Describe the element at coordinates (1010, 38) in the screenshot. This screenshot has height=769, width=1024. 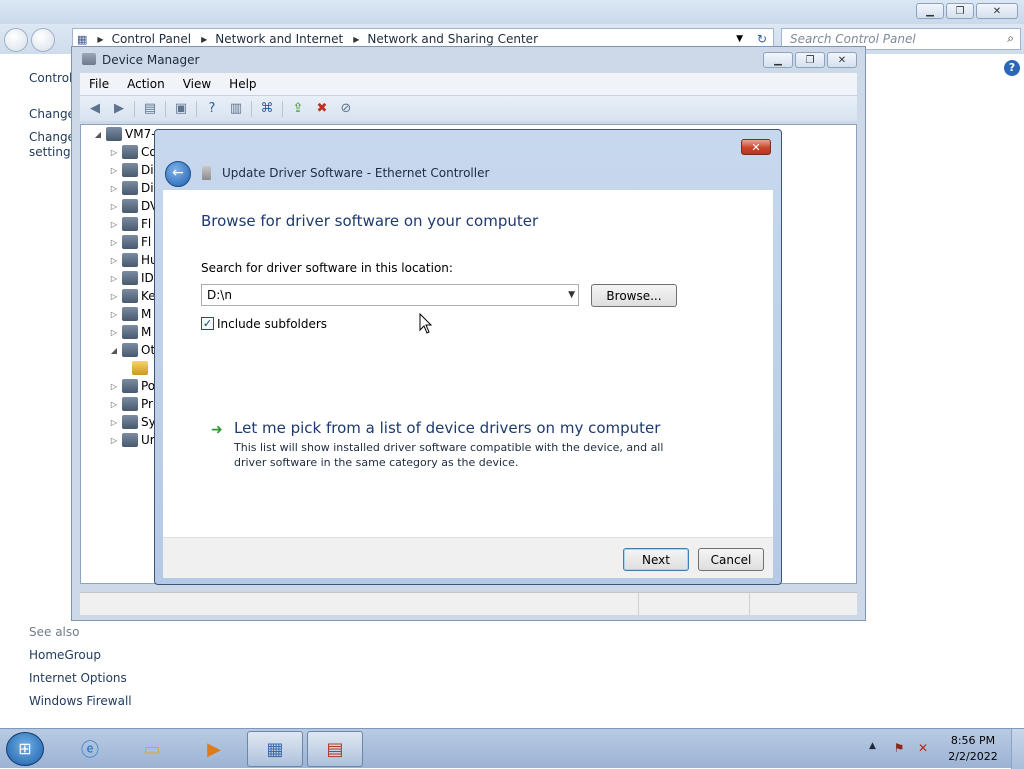
I see `search-icon: ⌕` at that location.